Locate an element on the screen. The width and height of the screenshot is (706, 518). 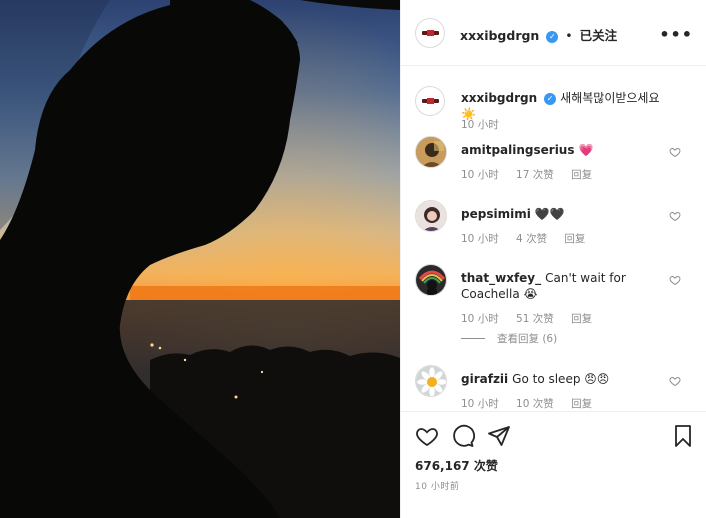
comment-meta: 10 小时 10 次赞 回复 is located at coordinates (533, 403).